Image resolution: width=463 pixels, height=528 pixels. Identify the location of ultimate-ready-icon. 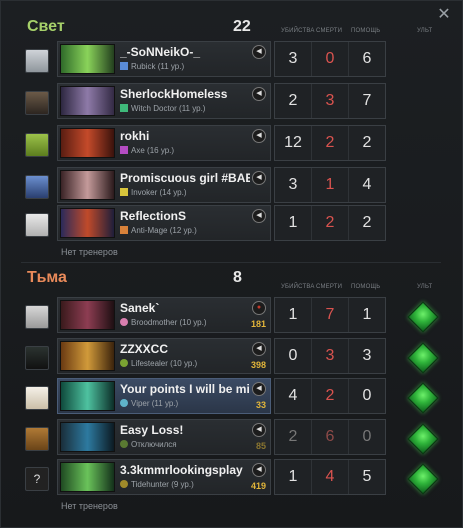
(423, 317).